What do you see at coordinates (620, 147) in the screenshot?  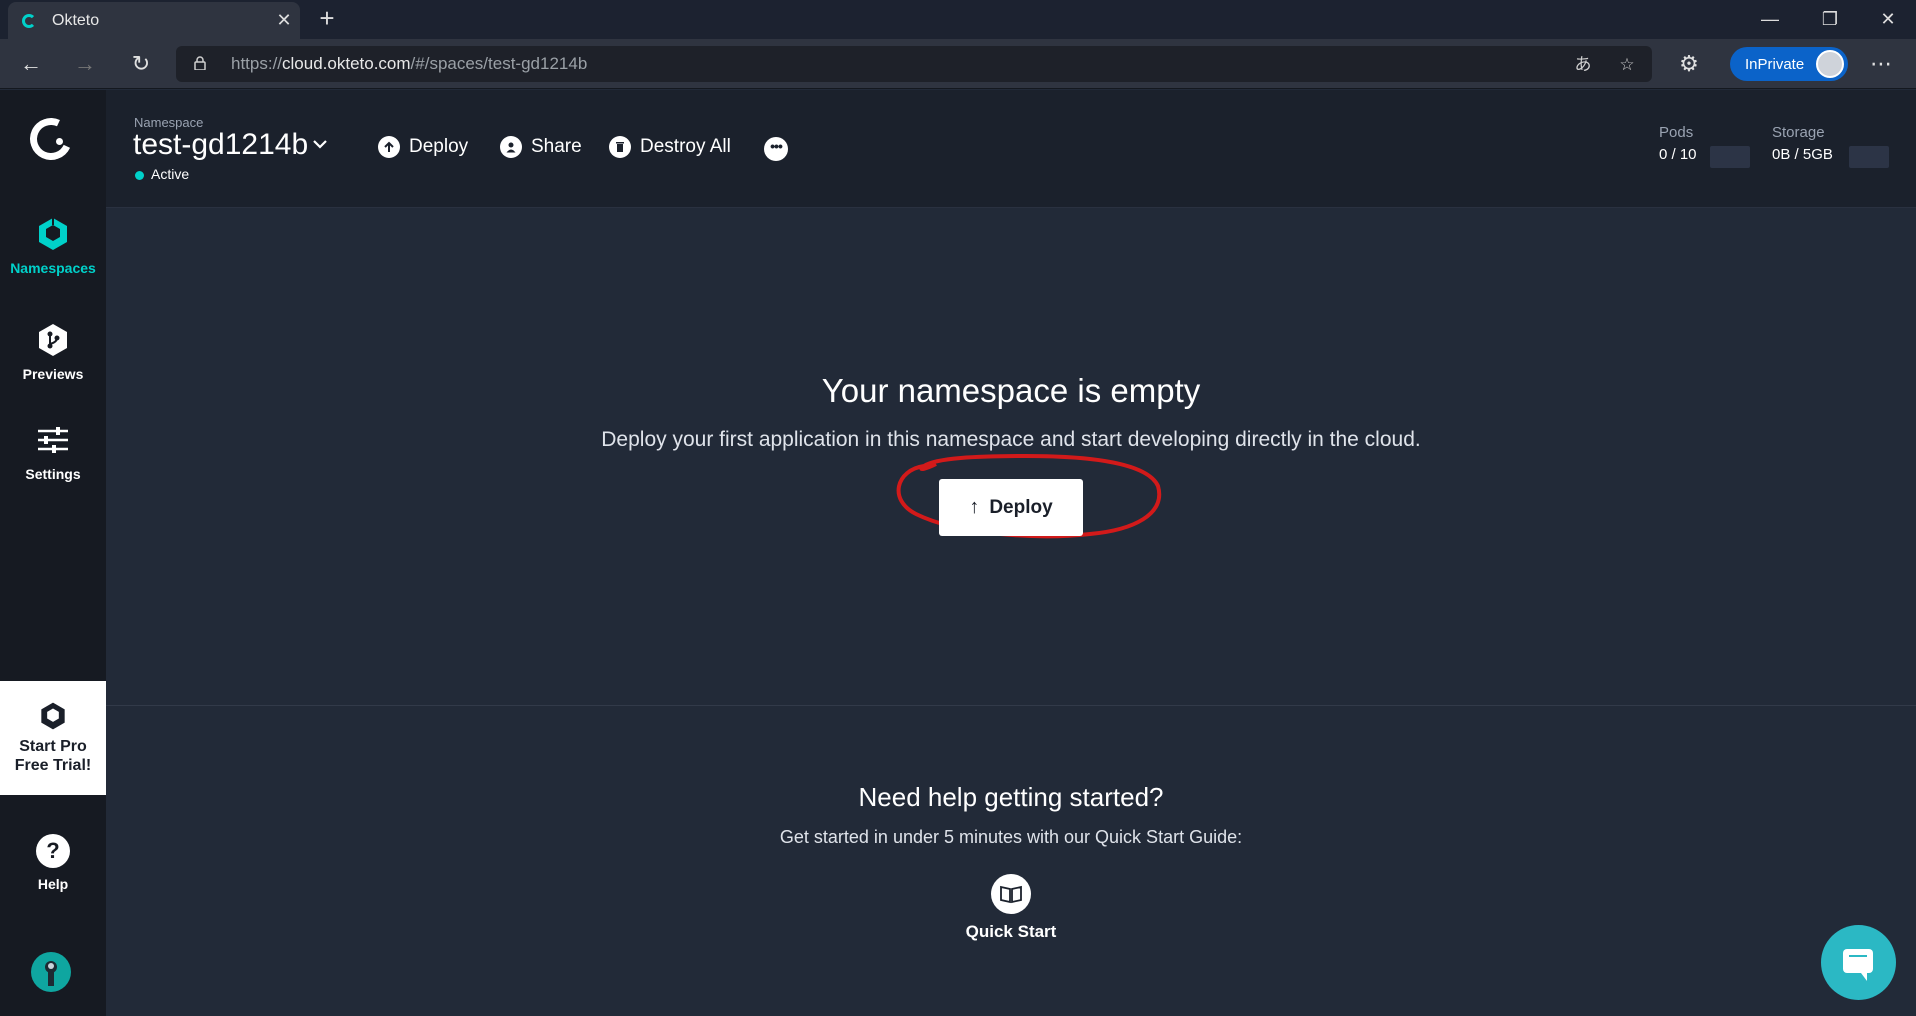 I see `trash-icon` at bounding box center [620, 147].